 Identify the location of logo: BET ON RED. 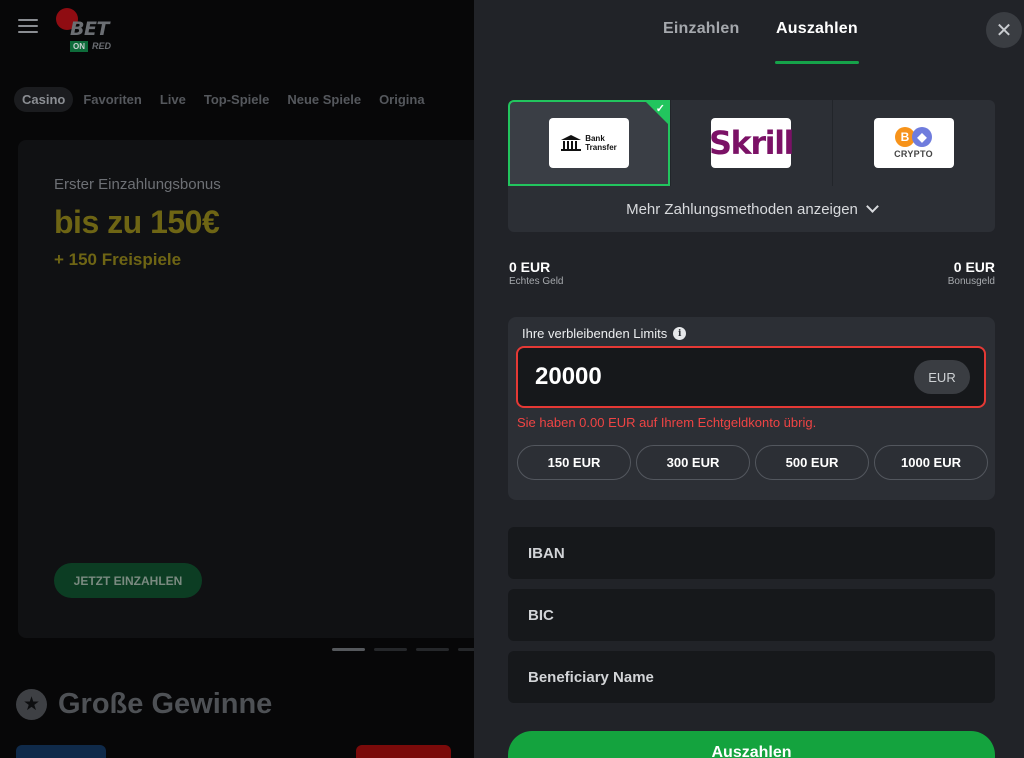
(96, 30).